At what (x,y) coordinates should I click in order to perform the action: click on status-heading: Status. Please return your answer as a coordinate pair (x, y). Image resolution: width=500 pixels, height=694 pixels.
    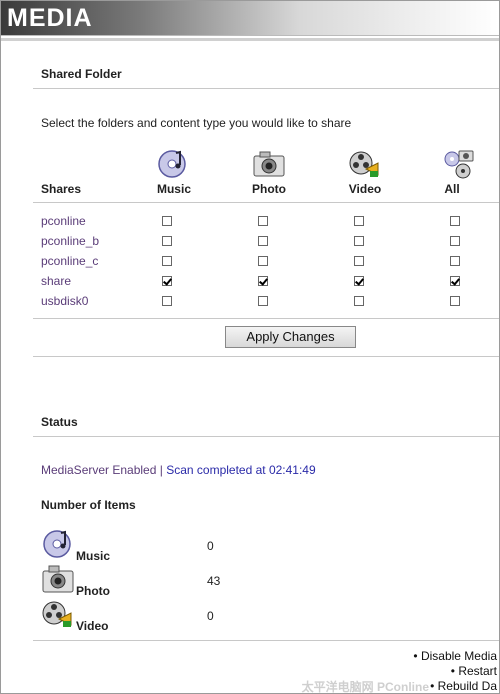
    Looking at the image, I should click on (59, 422).